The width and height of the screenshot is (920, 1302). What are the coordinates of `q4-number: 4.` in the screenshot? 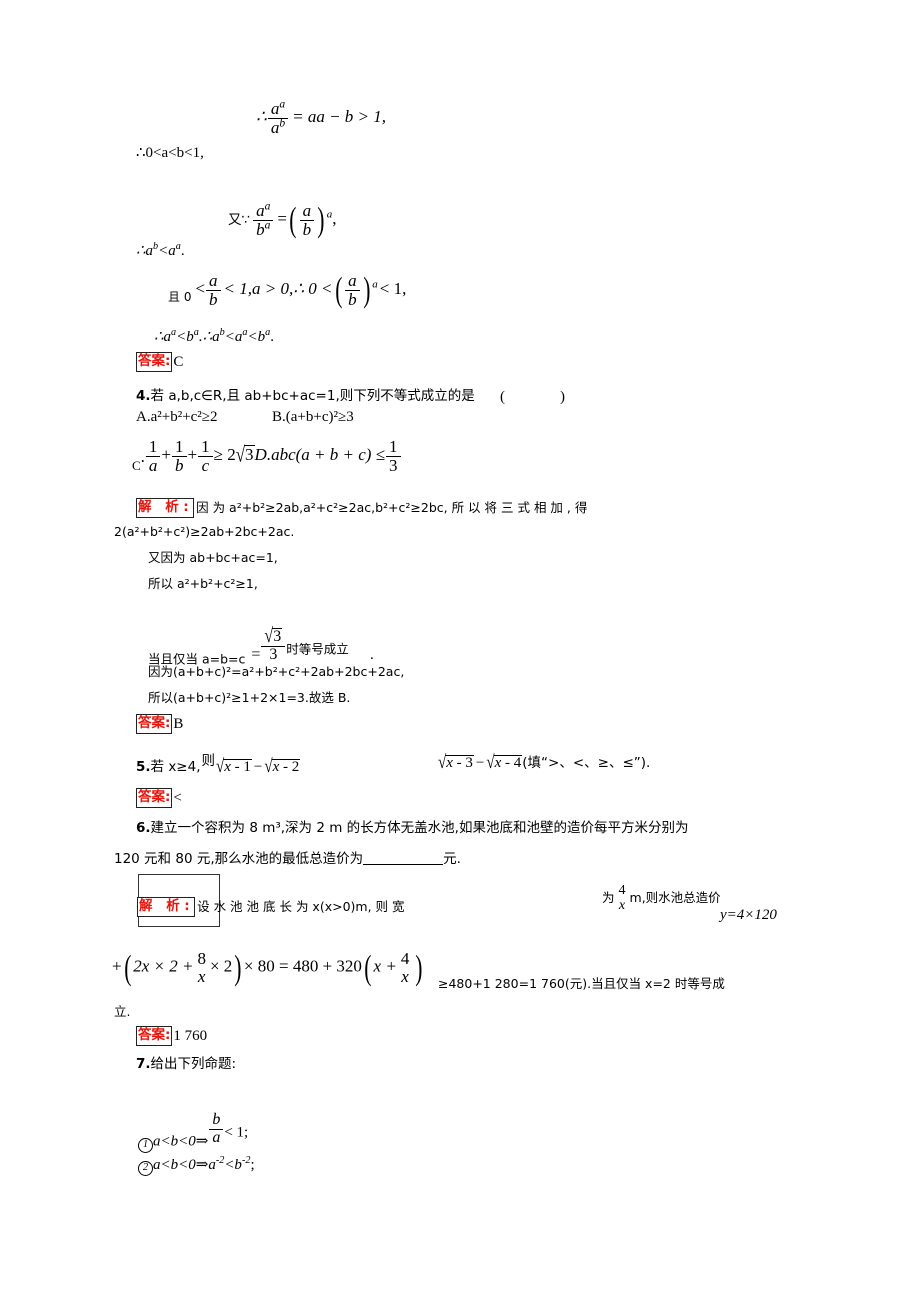 It's located at (143, 396).